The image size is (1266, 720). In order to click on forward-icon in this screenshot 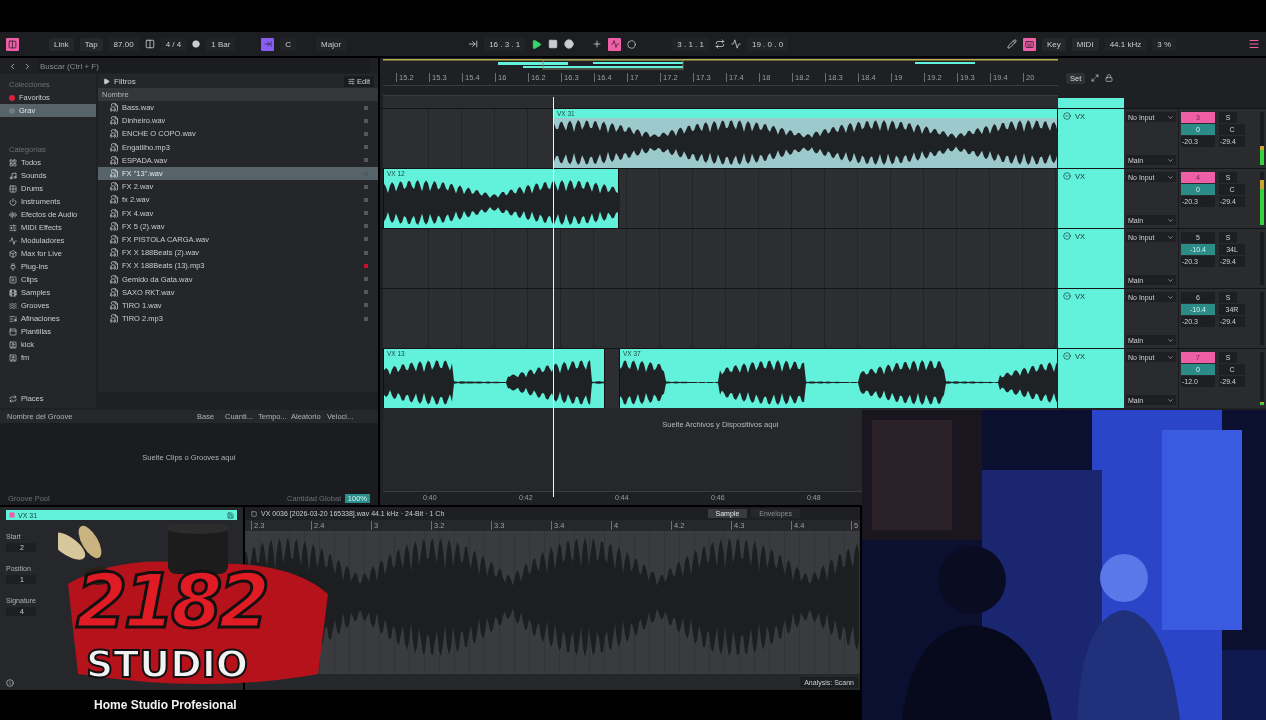, I will do `click(27, 66)`.